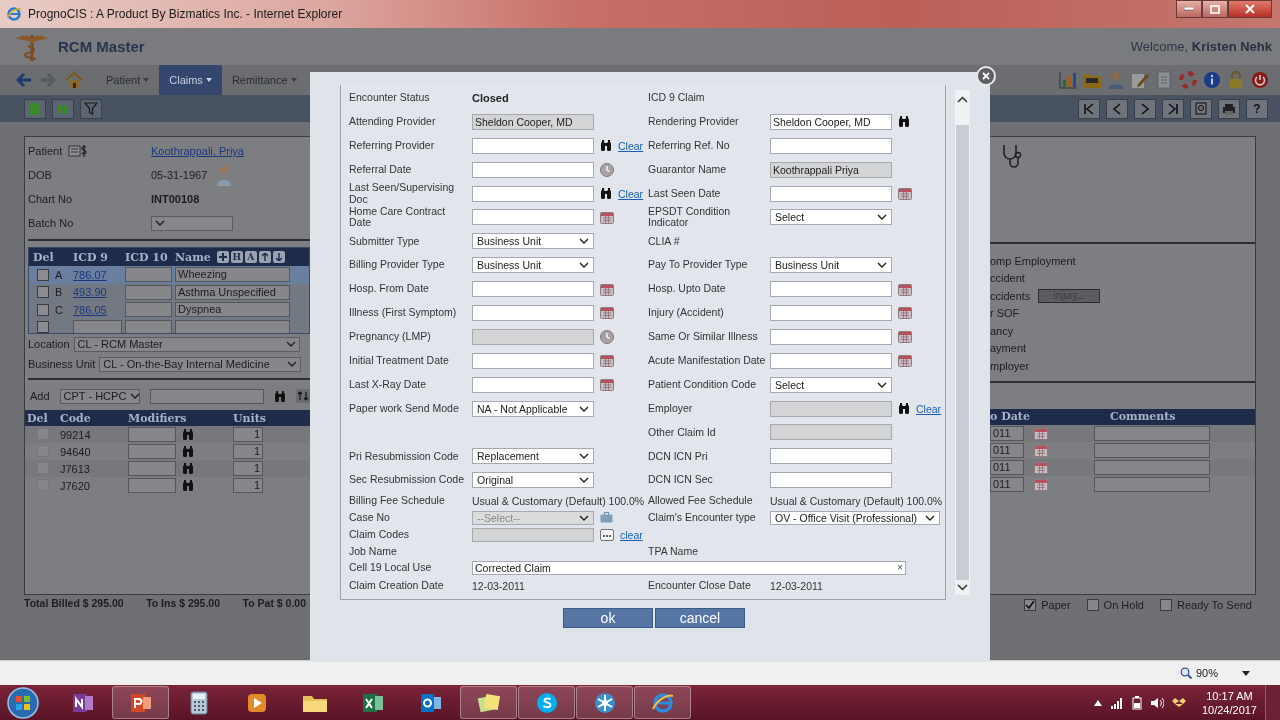 The image size is (1280, 720). What do you see at coordinates (232, 275) in the screenshot?
I see `text-field: Wheezing` at bounding box center [232, 275].